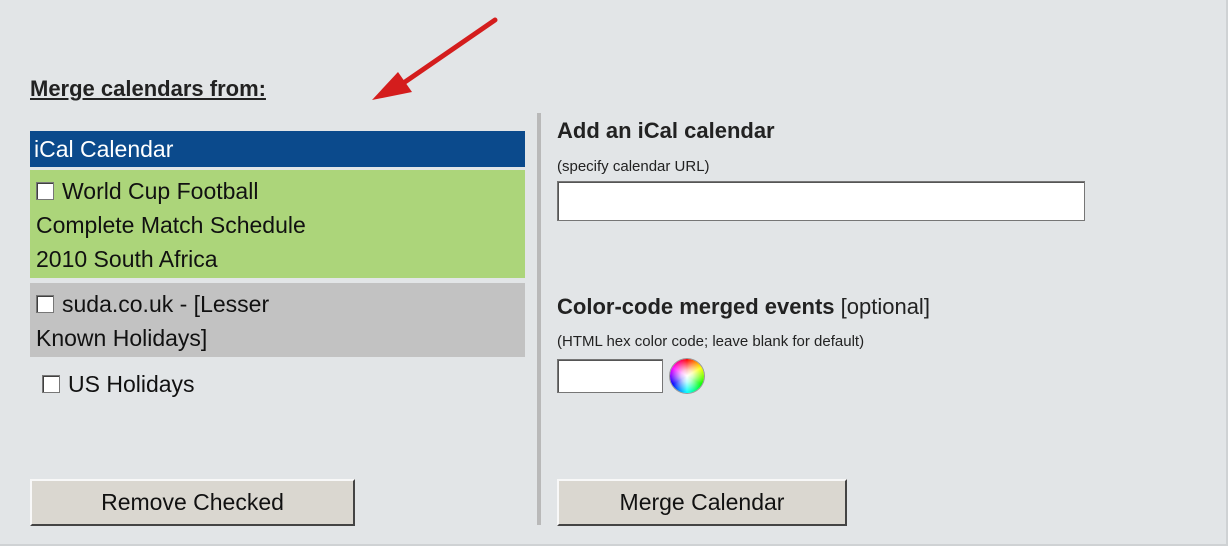 The image size is (1228, 546). I want to click on calendar-item-label: 2010 South Africa, so click(127, 259).